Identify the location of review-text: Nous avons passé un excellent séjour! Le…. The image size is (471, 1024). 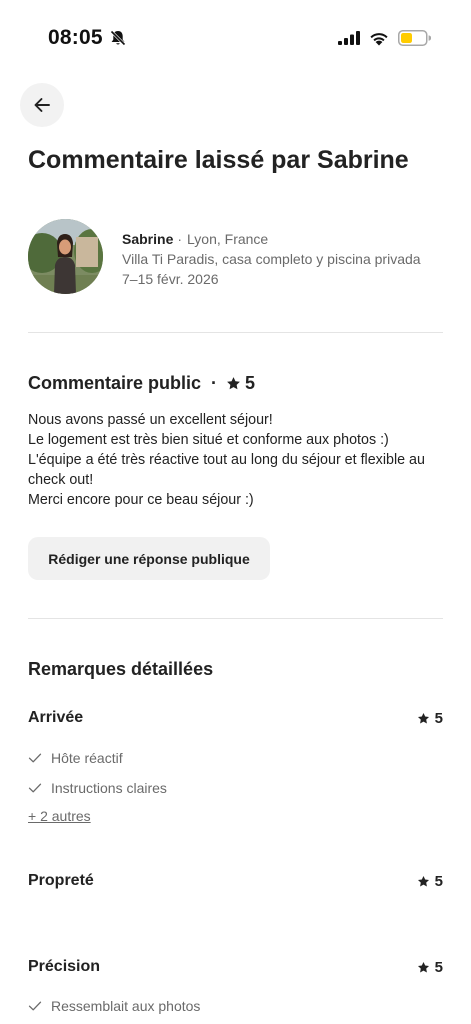
(238, 460).